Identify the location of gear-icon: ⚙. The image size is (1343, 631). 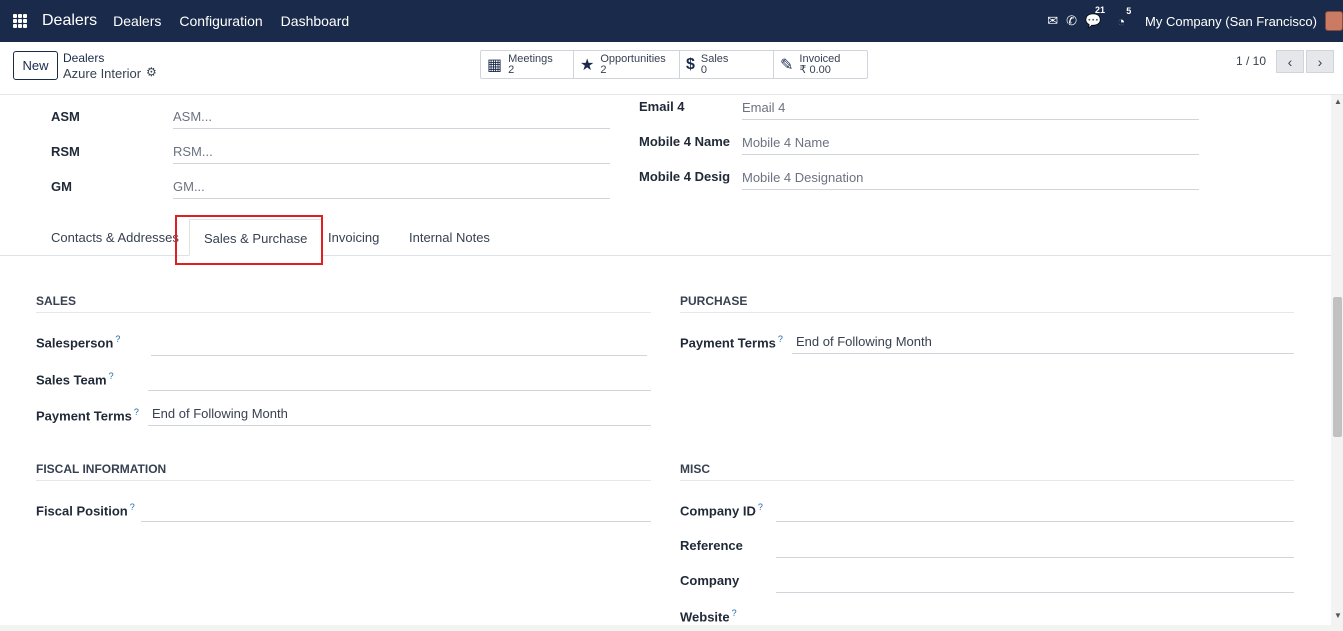
(151, 72).